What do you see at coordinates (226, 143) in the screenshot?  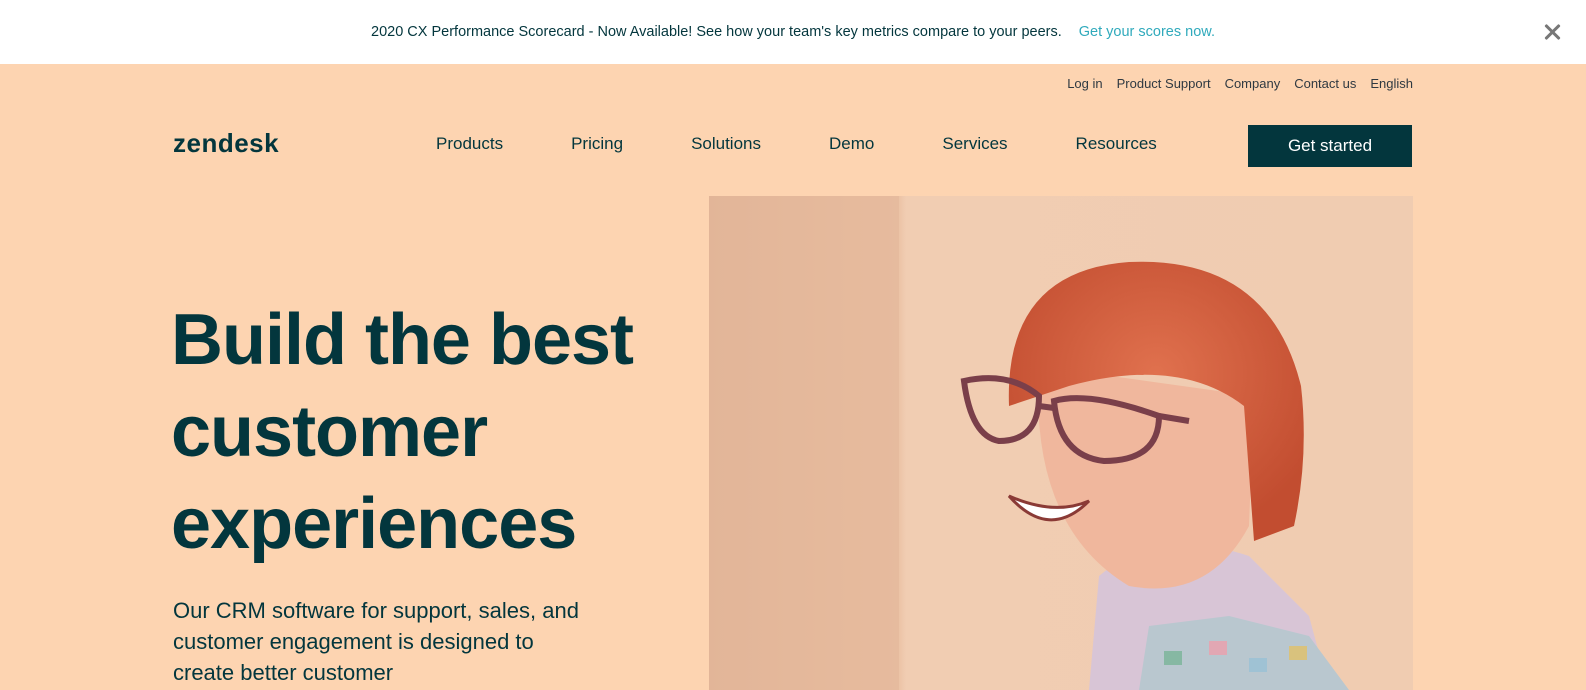 I see `zendesk-logo: zendesk` at bounding box center [226, 143].